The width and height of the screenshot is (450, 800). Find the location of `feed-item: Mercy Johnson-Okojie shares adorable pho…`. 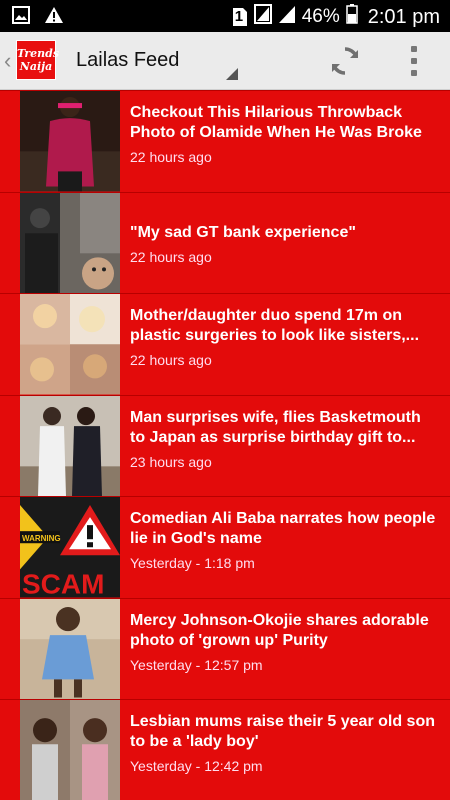

feed-item: Mercy Johnson-Okojie shares adorable pho… is located at coordinates (225, 648).